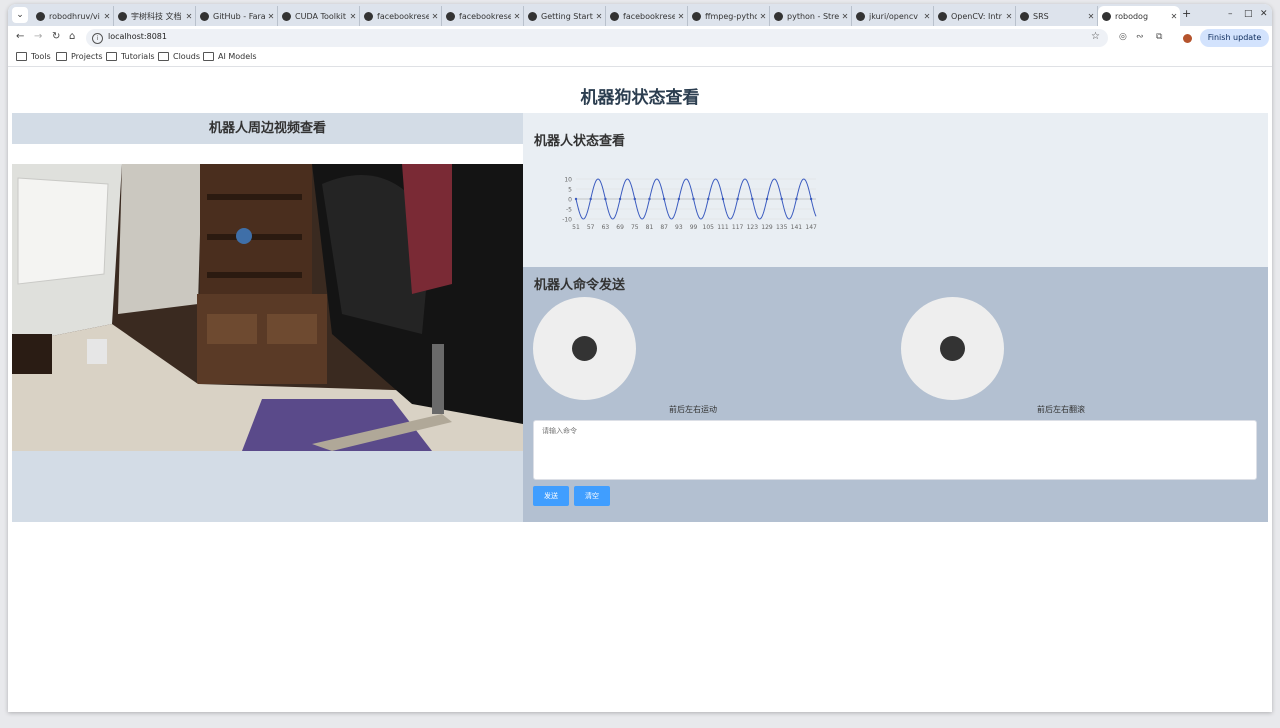 Image resolution: width=1280 pixels, height=728 pixels. I want to click on joystick-move-label: 前后左右运动, so click(693, 409).